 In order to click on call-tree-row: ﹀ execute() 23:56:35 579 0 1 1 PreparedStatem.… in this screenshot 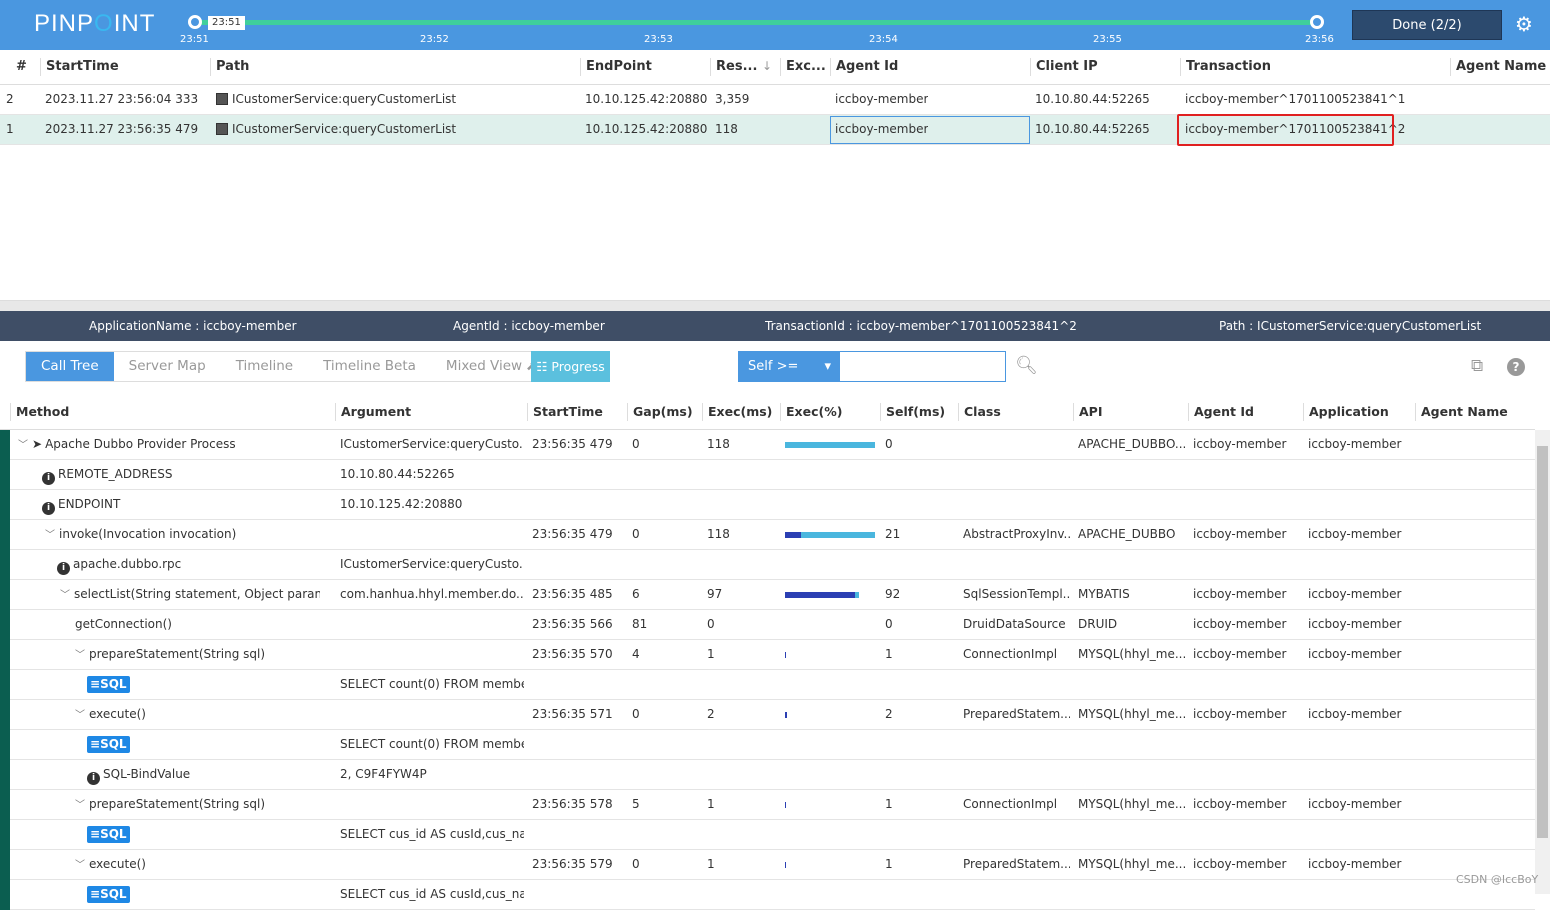, I will do `click(767, 865)`.